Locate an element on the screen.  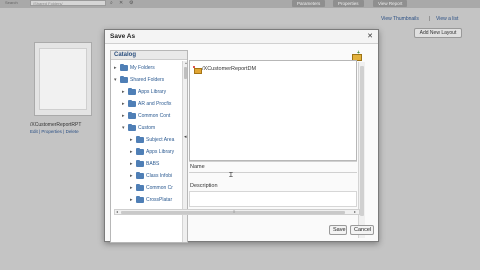
tree-item-label: Common Cont is located at coordinates (154, 116).